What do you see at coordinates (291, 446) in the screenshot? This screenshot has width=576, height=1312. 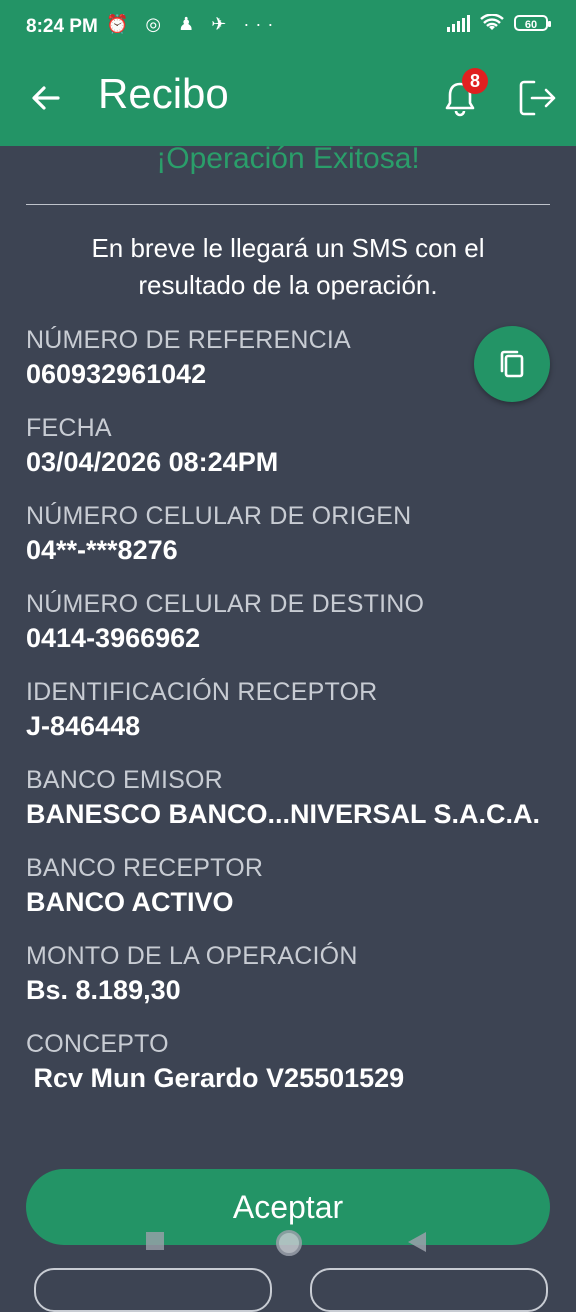 I see `field-date: FECHA 03/04/2026 08:24PM` at bounding box center [291, 446].